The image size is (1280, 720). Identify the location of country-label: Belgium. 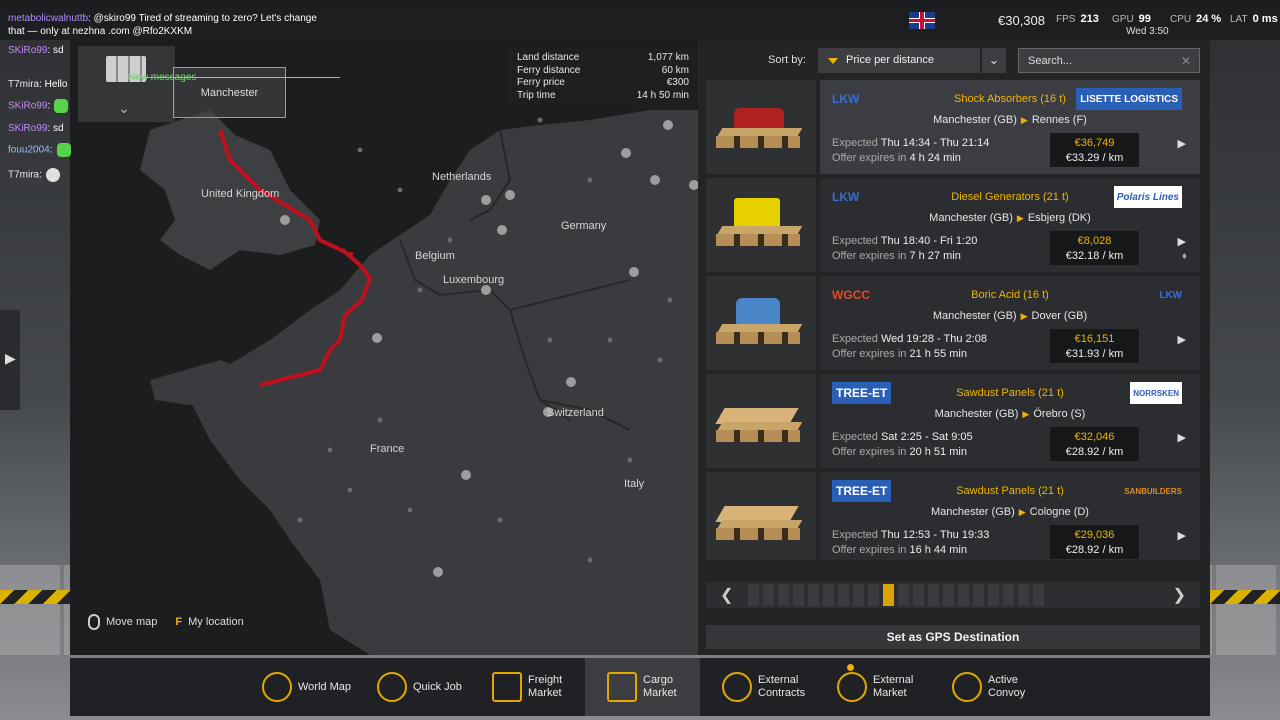
(435, 256).